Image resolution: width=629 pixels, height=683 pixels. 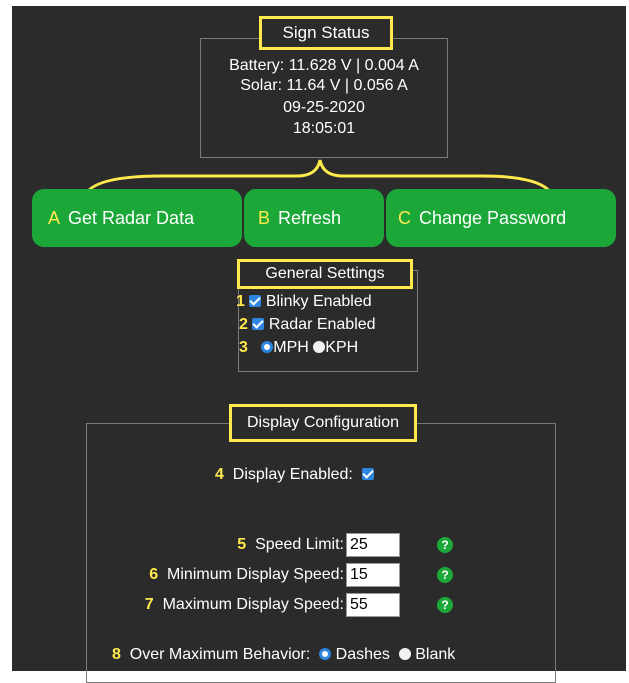 What do you see at coordinates (319, 347) in the screenshot?
I see `kph-radio` at bounding box center [319, 347].